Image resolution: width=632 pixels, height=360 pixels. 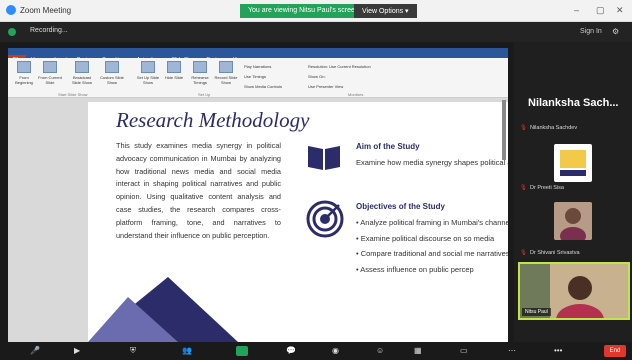 What do you see at coordinates (600, 10) in the screenshot?
I see `maximize-button: ▢` at bounding box center [600, 10].